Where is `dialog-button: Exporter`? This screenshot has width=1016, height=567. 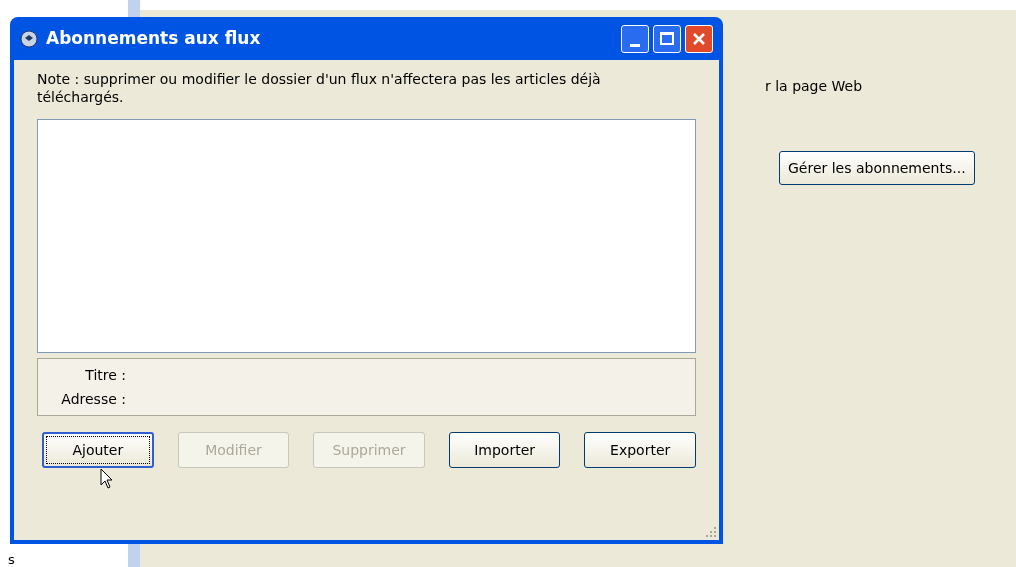
dialog-button: Exporter is located at coordinates (640, 450).